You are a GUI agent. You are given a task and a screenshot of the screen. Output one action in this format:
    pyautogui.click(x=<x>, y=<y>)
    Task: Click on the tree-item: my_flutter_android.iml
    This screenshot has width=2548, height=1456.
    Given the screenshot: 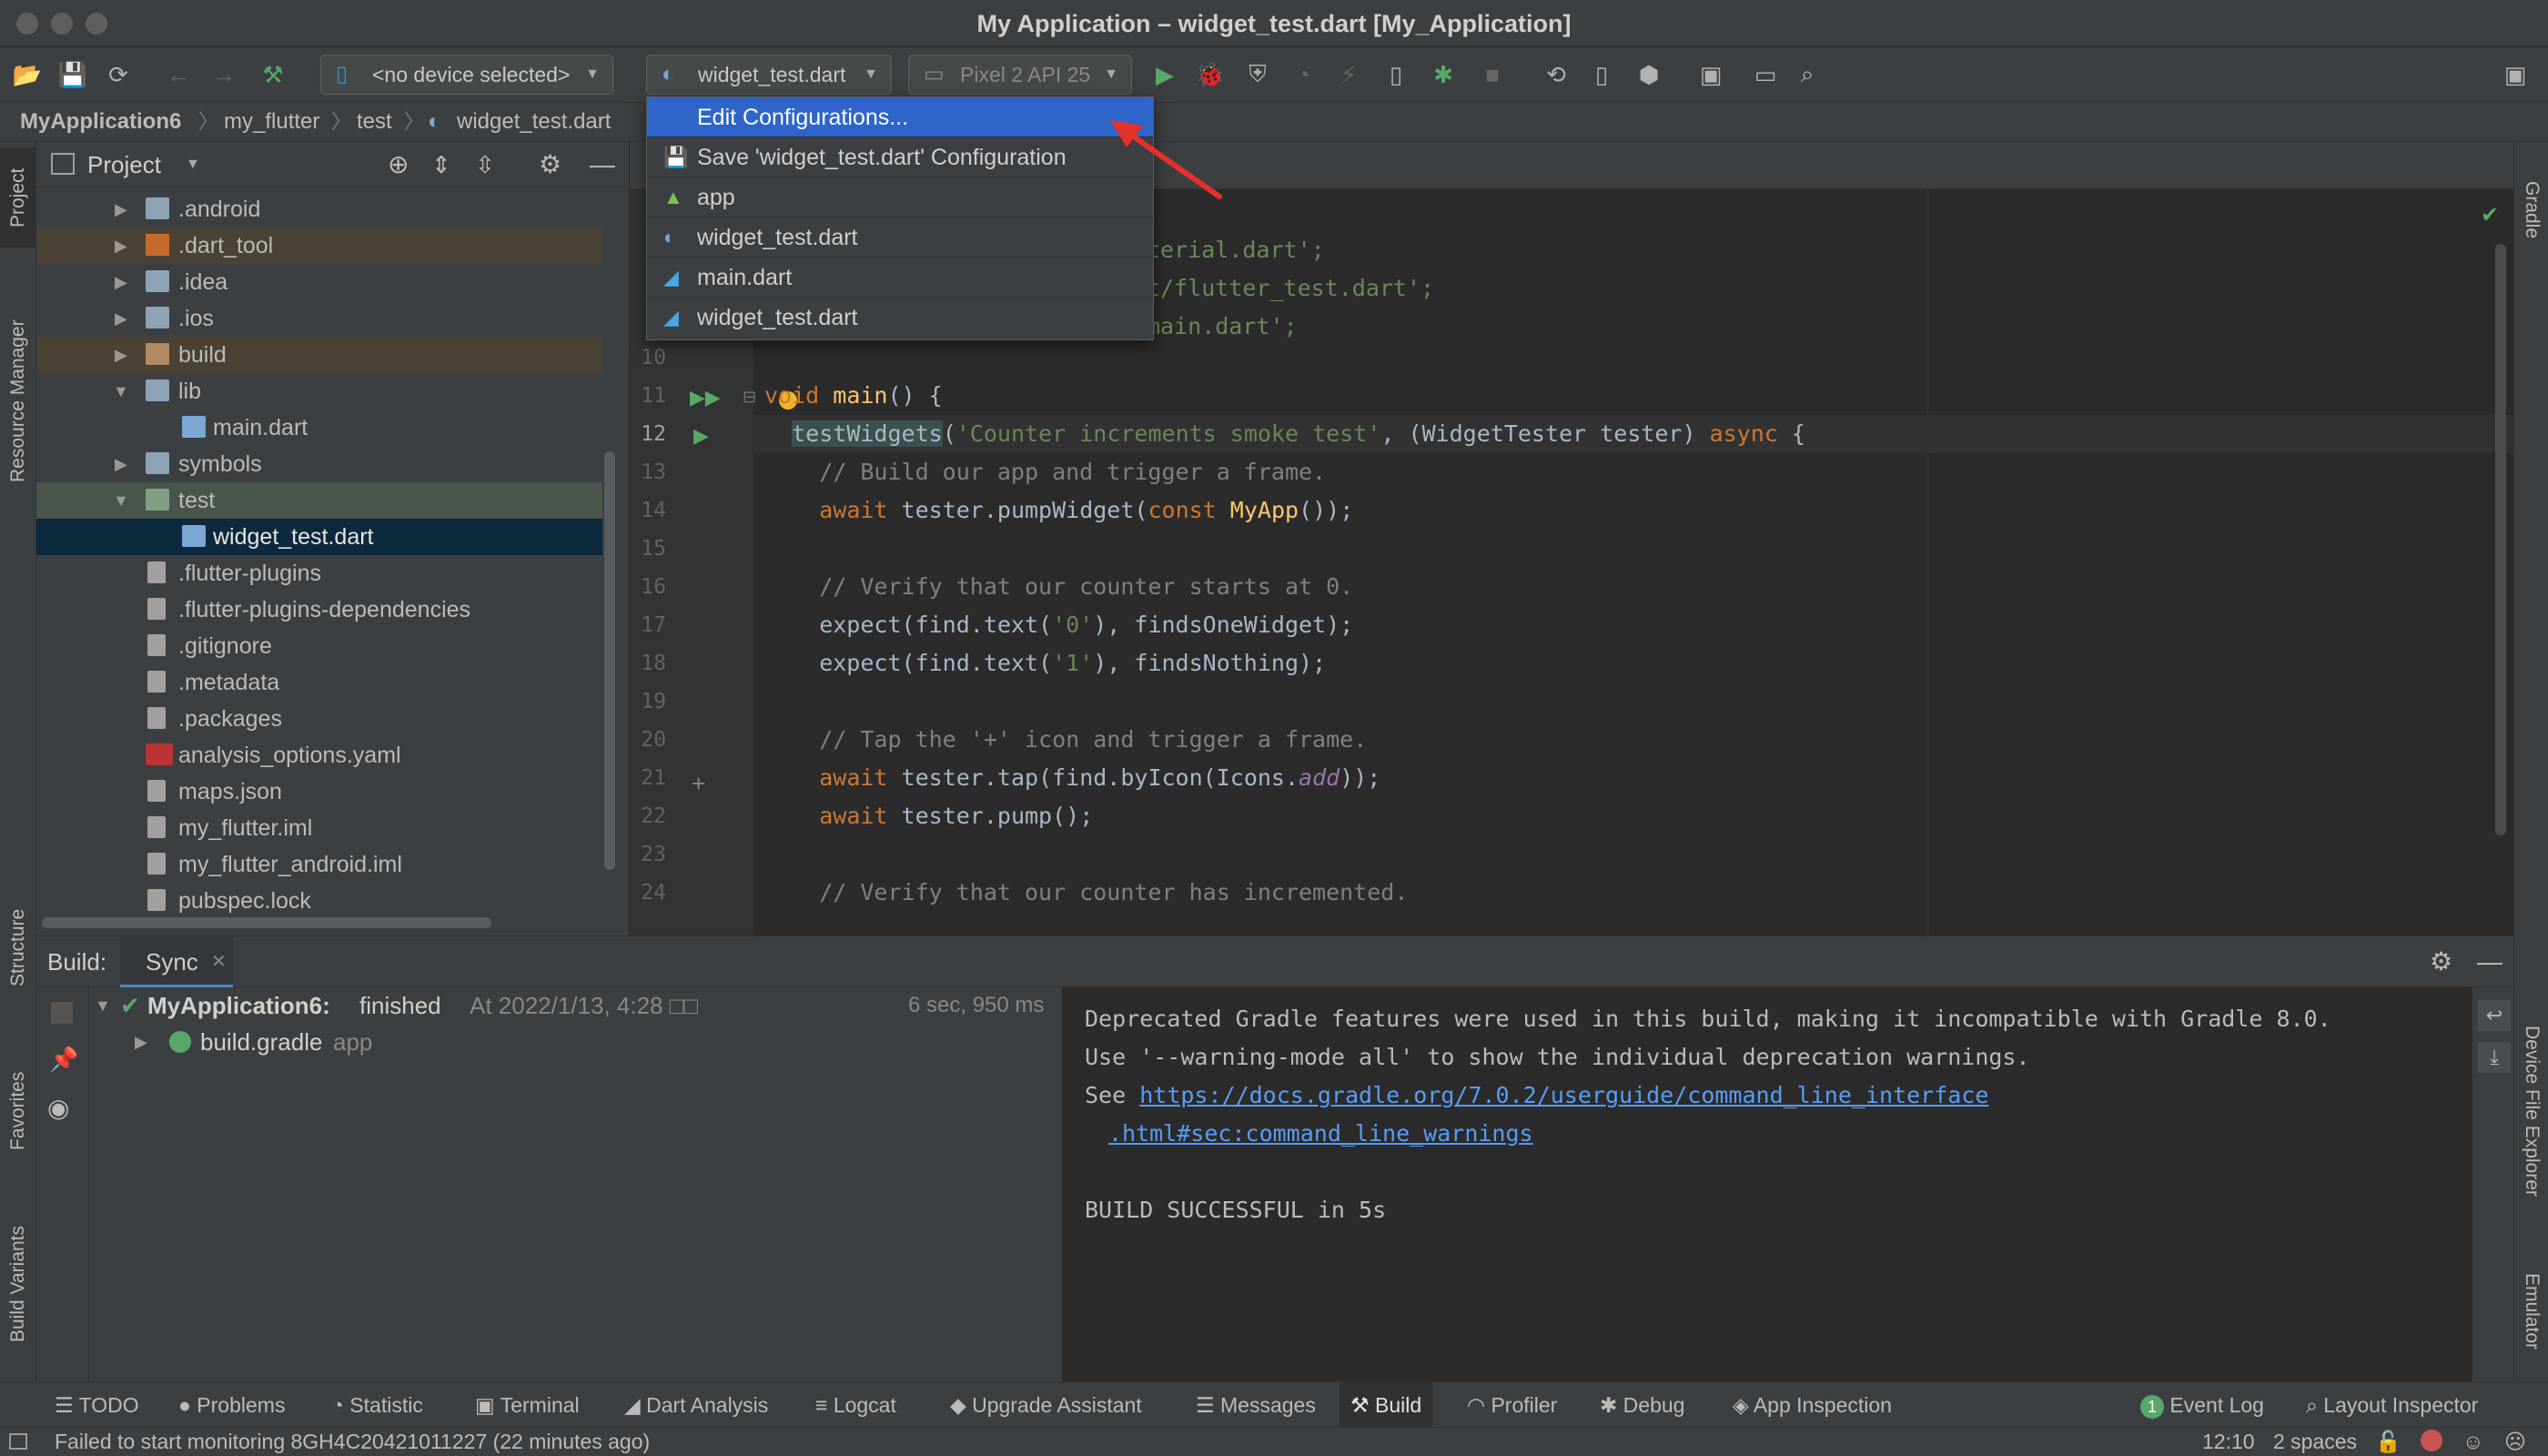 What is the action you would take?
    pyautogui.click(x=319, y=865)
    